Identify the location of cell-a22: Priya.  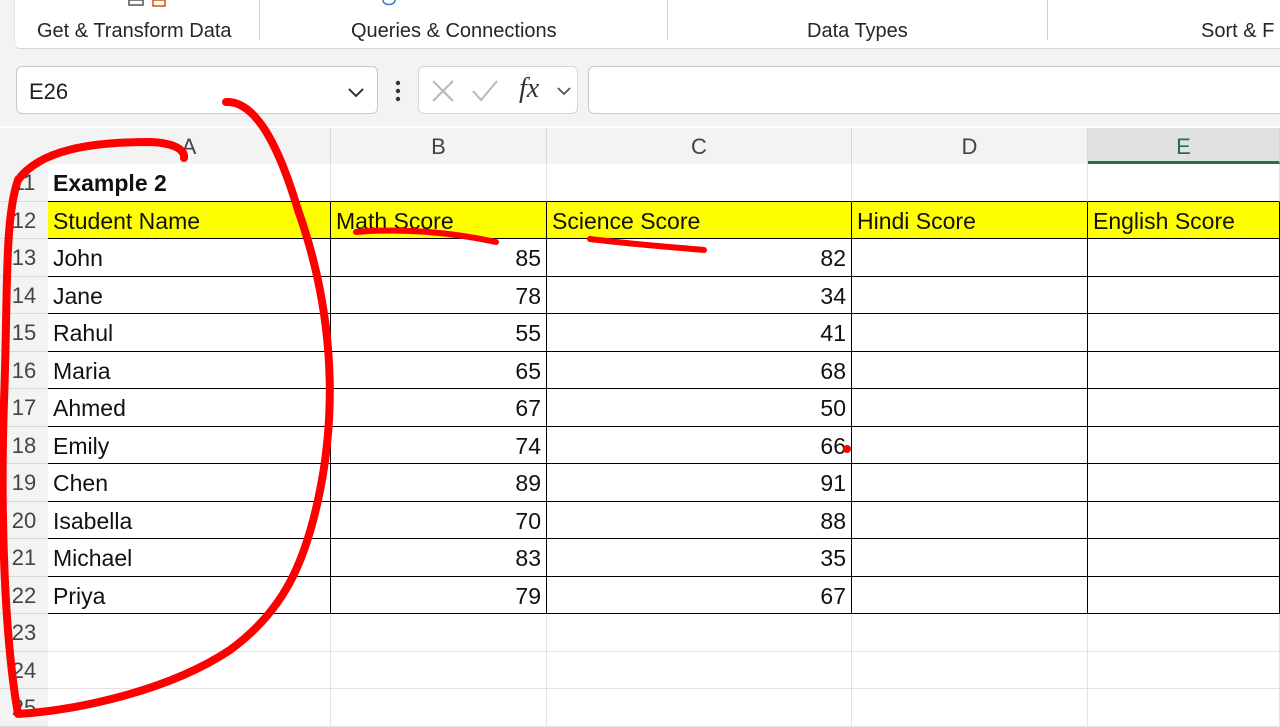
(189, 595).